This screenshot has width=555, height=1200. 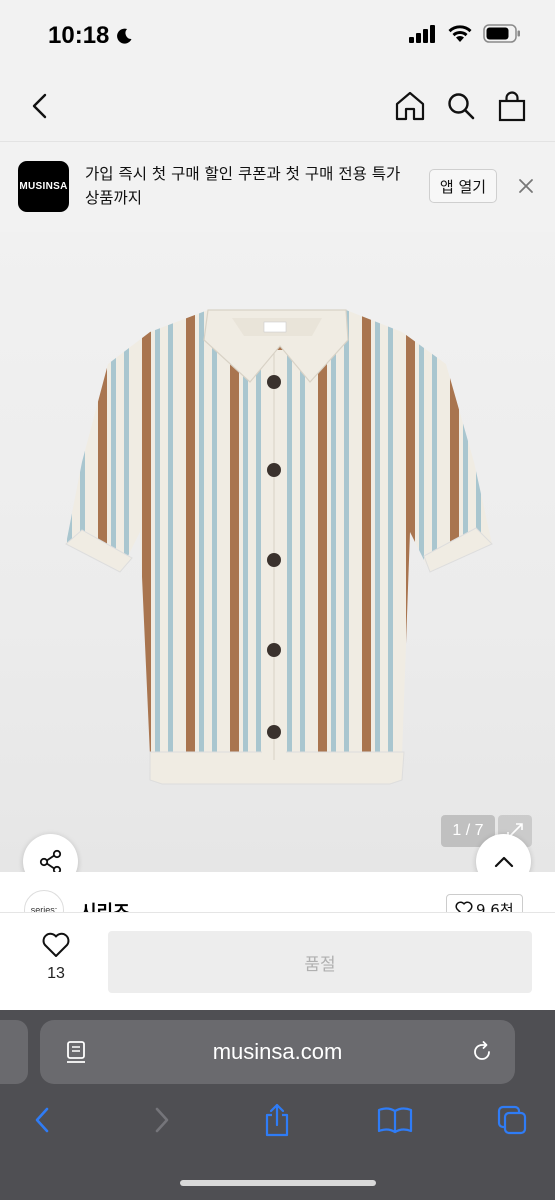 I want to click on chevron-right-icon, so click(x=162, y=1120).